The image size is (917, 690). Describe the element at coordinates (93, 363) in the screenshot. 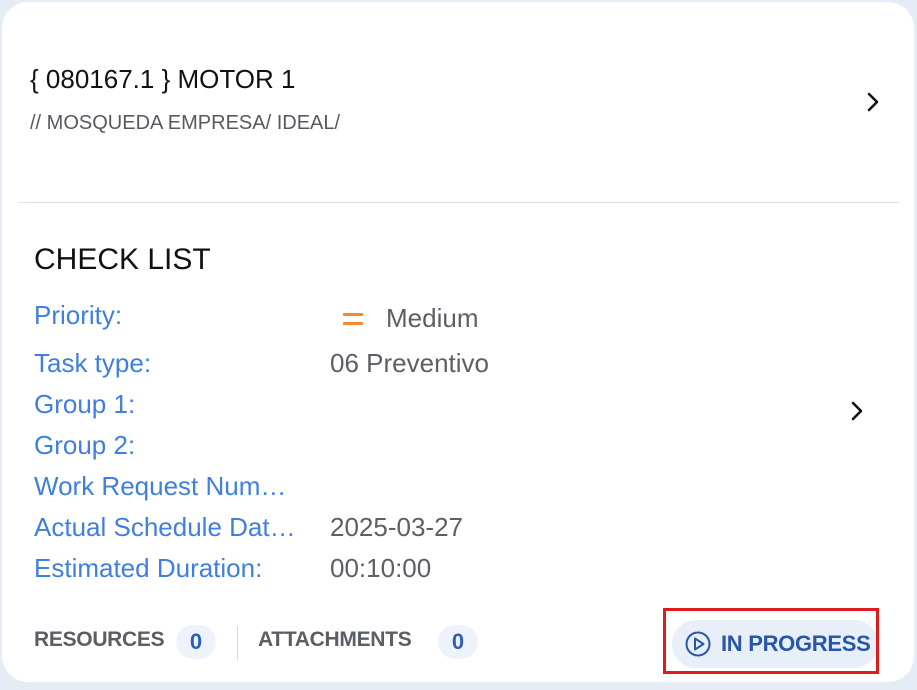

I see `task-type-label: Task type:` at that location.